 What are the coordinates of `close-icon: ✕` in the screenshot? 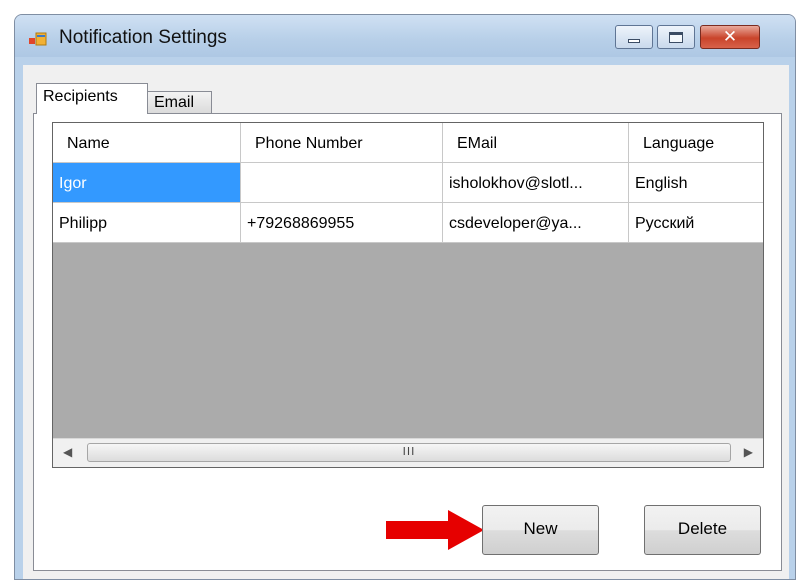 It's located at (730, 36).